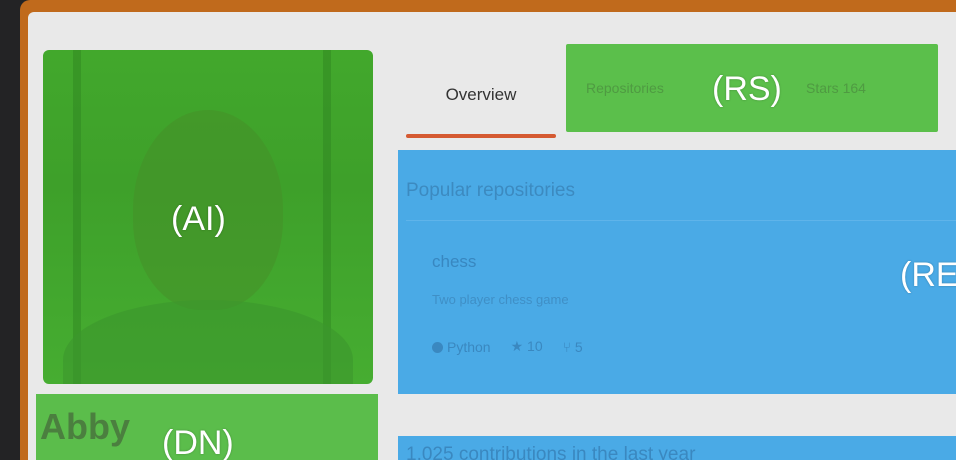 Image resolution: width=956 pixels, height=460 pixels. I want to click on language-color-icon, so click(437, 348).